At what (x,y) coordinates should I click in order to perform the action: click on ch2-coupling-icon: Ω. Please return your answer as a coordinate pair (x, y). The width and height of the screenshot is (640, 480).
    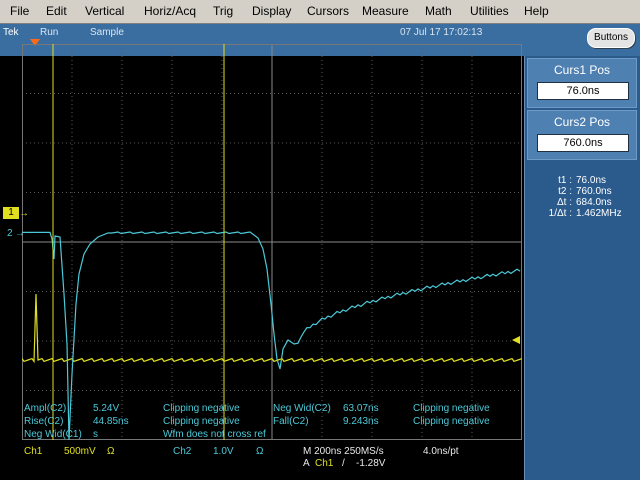
    Looking at the image, I should click on (260, 451).